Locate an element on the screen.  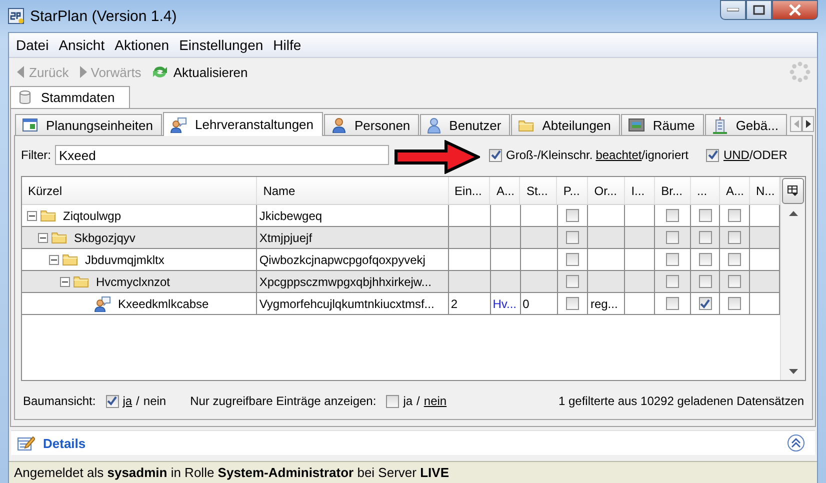
option-link: ignoriert is located at coordinates (666, 155).